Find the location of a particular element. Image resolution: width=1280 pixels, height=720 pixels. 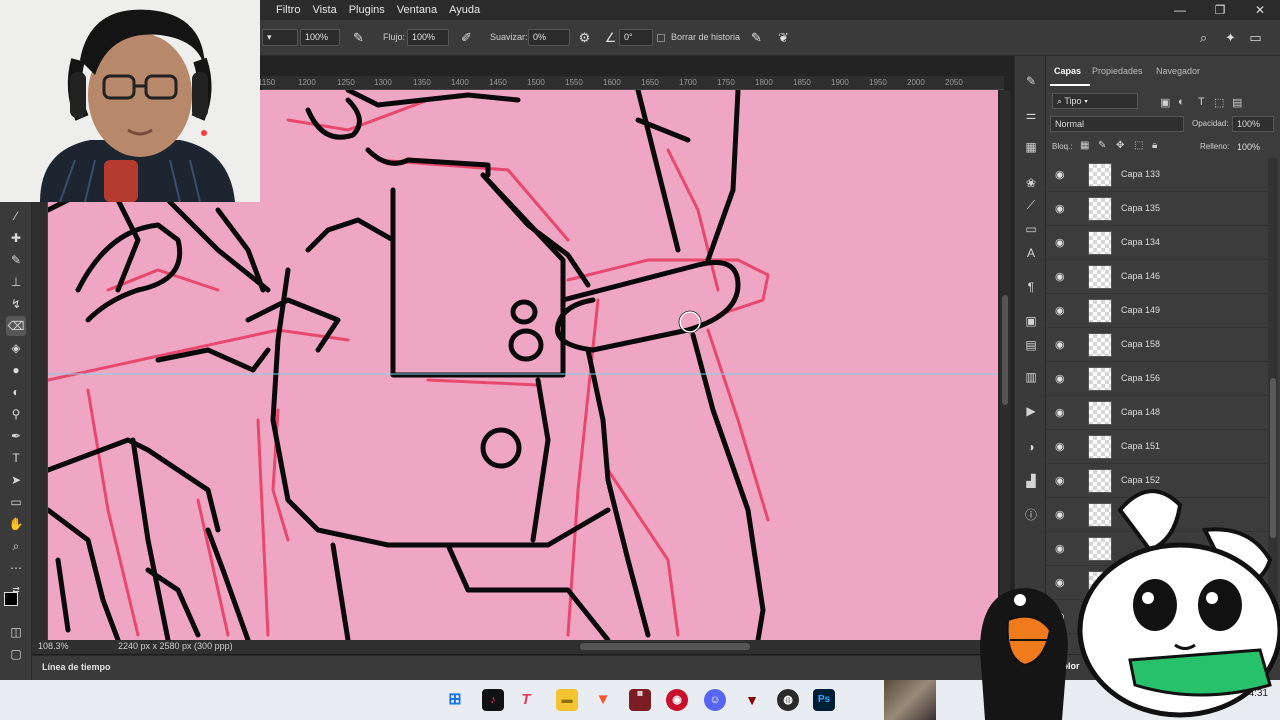

menu-filtro: Filtro is located at coordinates (288, 10).